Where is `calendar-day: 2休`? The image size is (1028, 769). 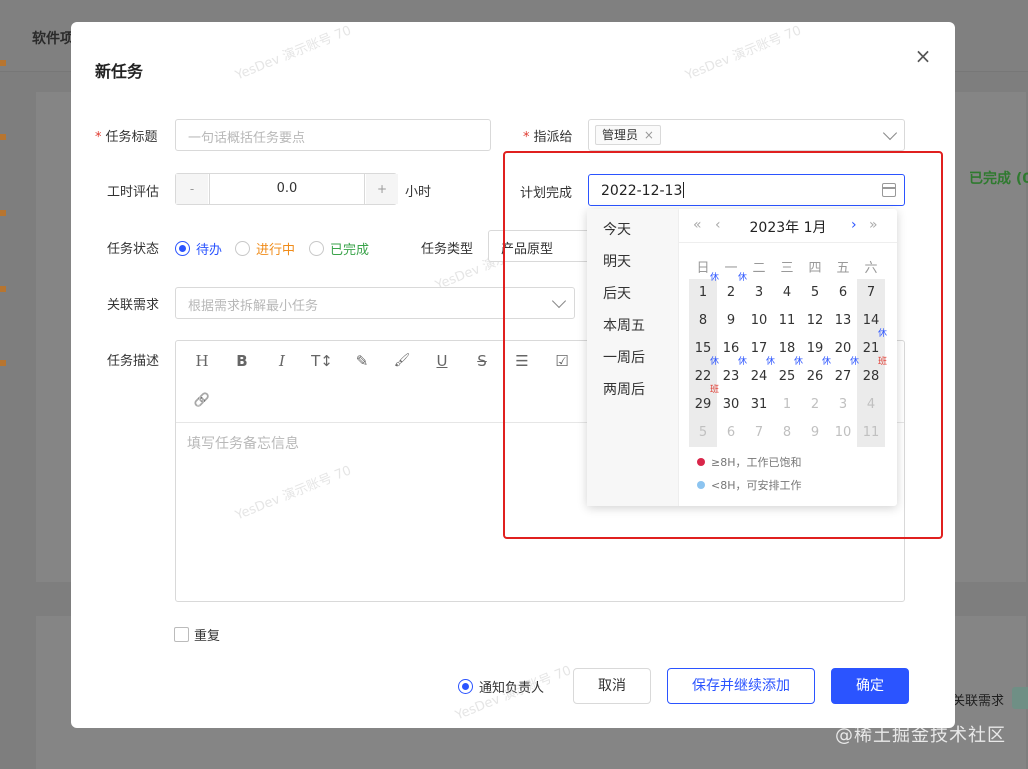
calendar-day: 2休 is located at coordinates (732, 290).